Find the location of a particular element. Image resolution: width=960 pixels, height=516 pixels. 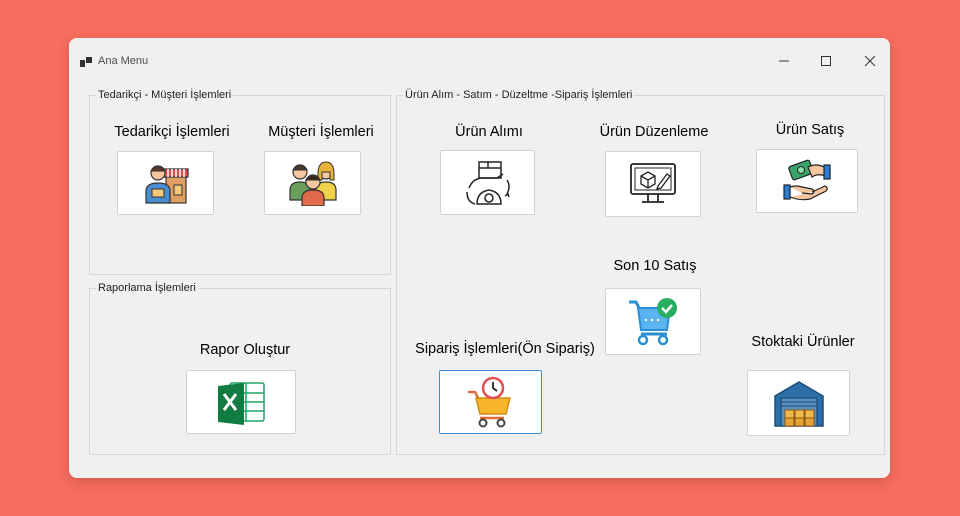

customer-group-icon is located at coordinates (312, 183).